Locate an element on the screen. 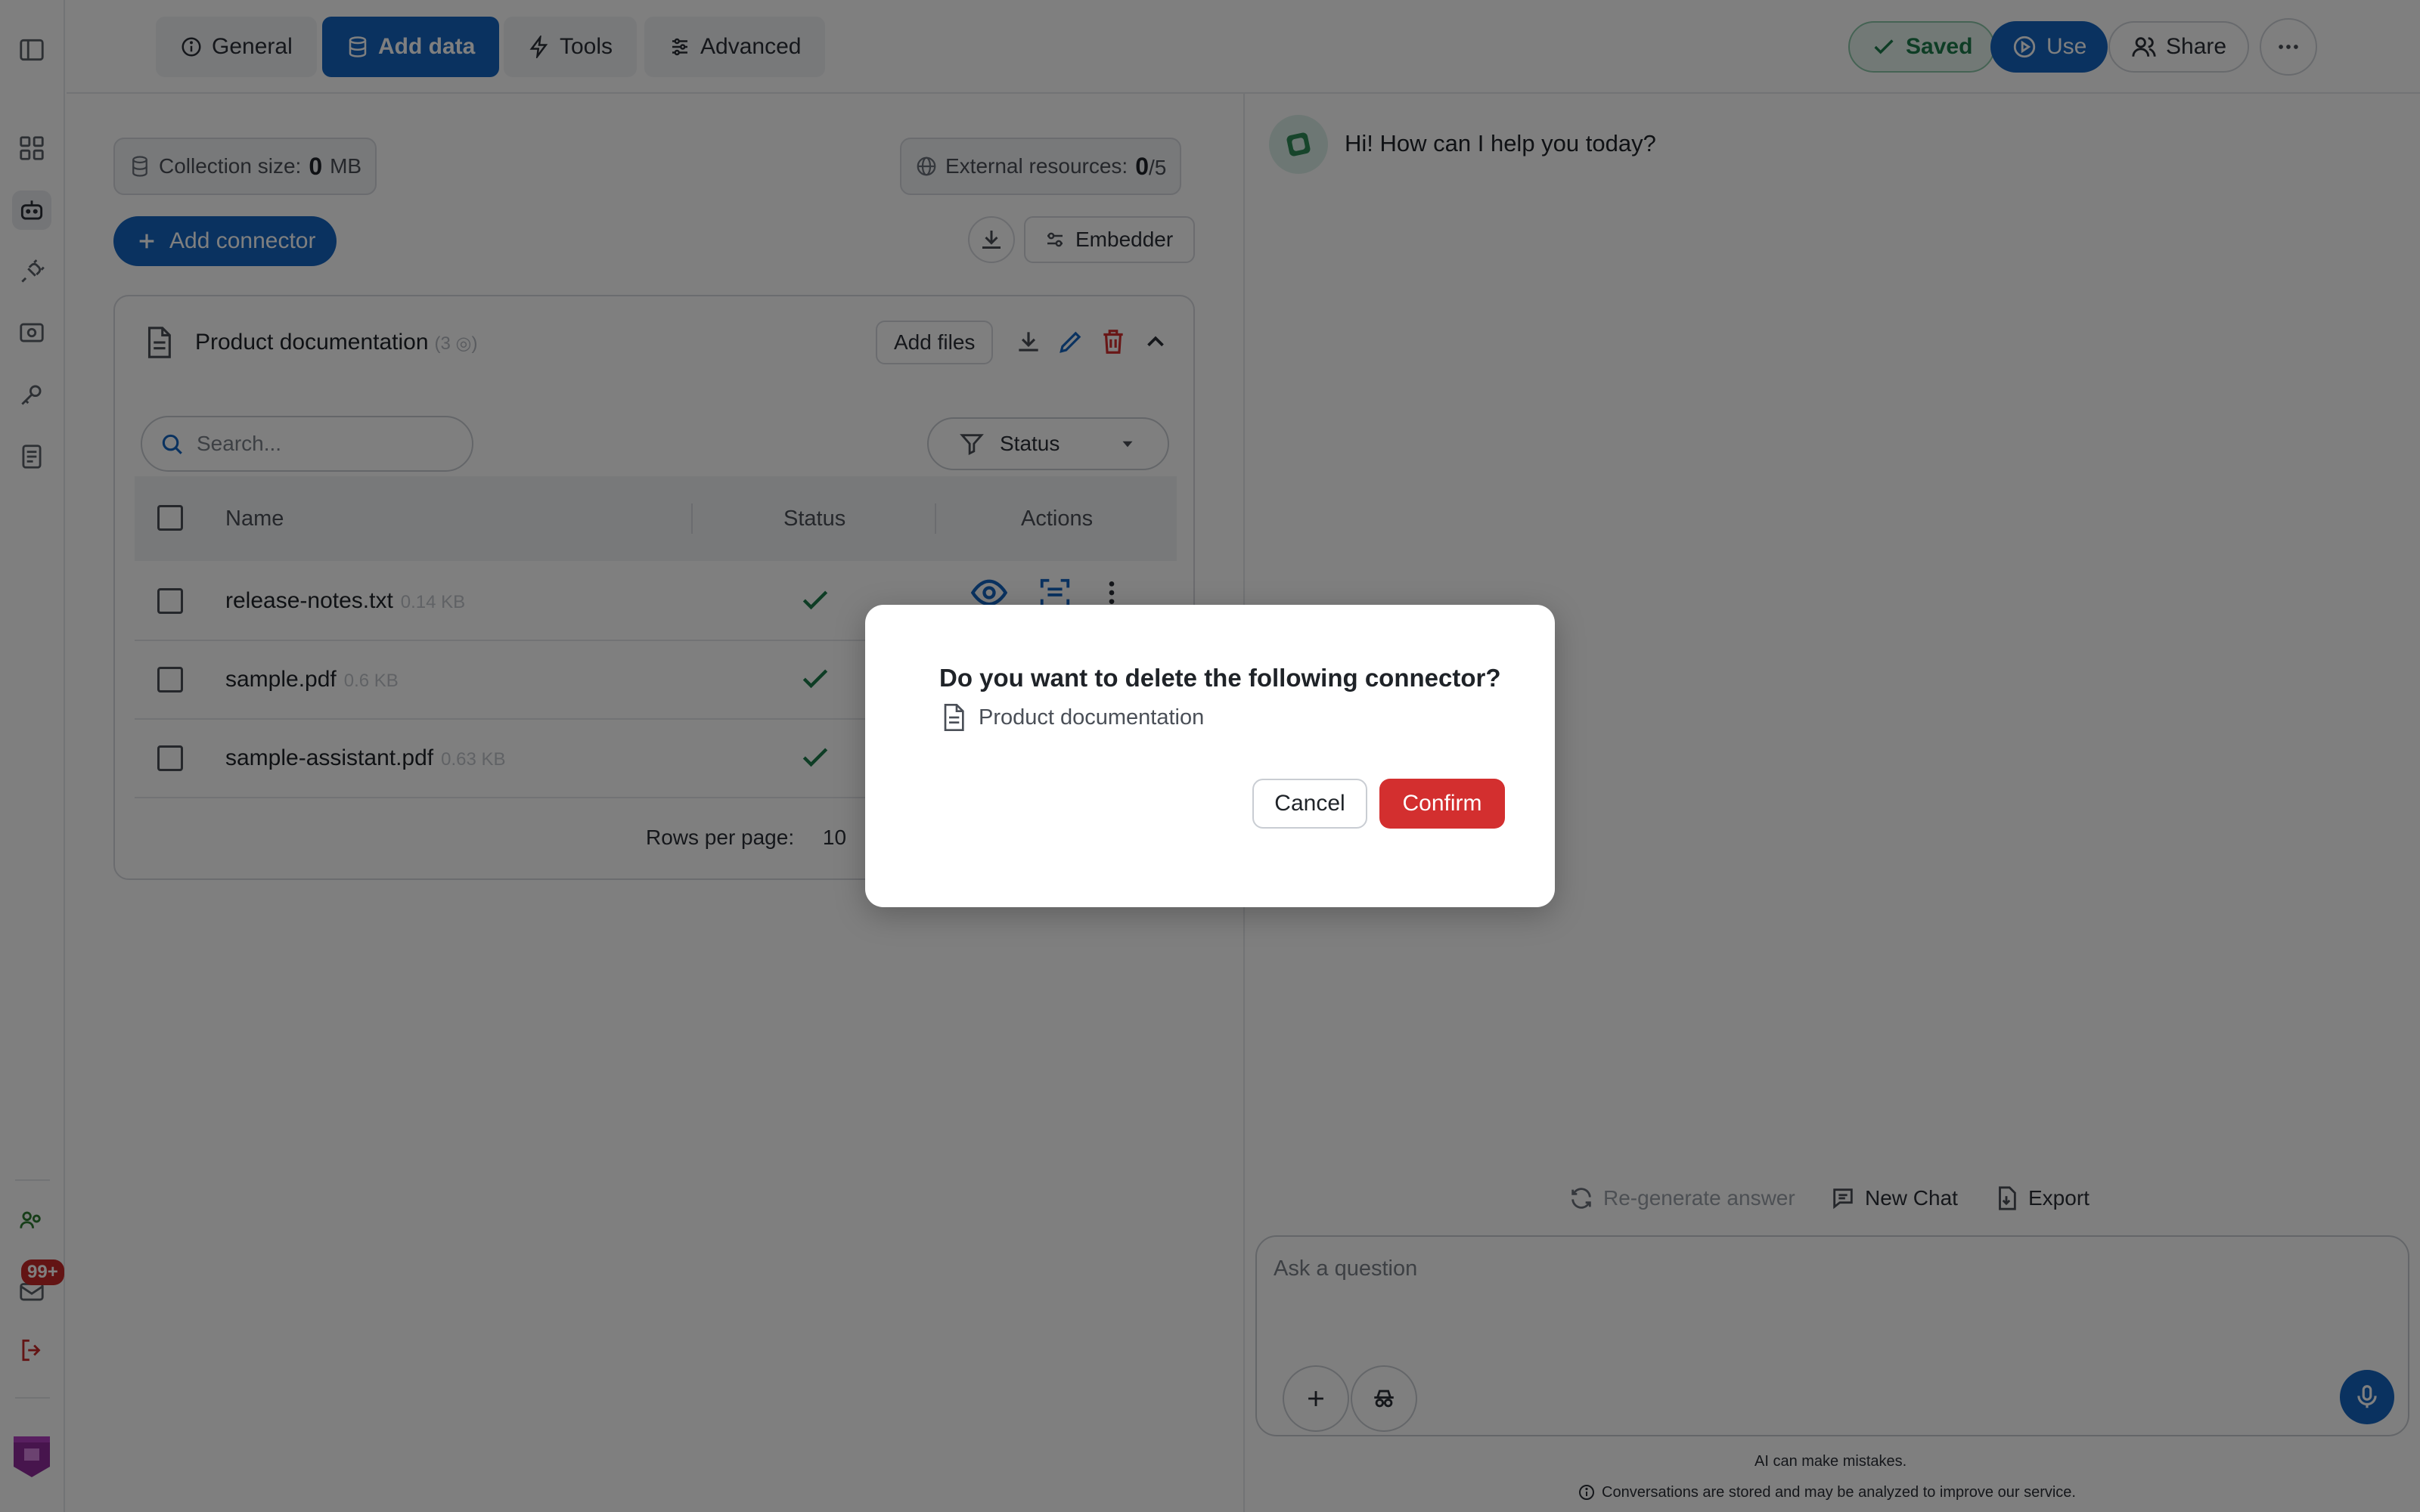  confirm-button: Confirm is located at coordinates (1442, 804).